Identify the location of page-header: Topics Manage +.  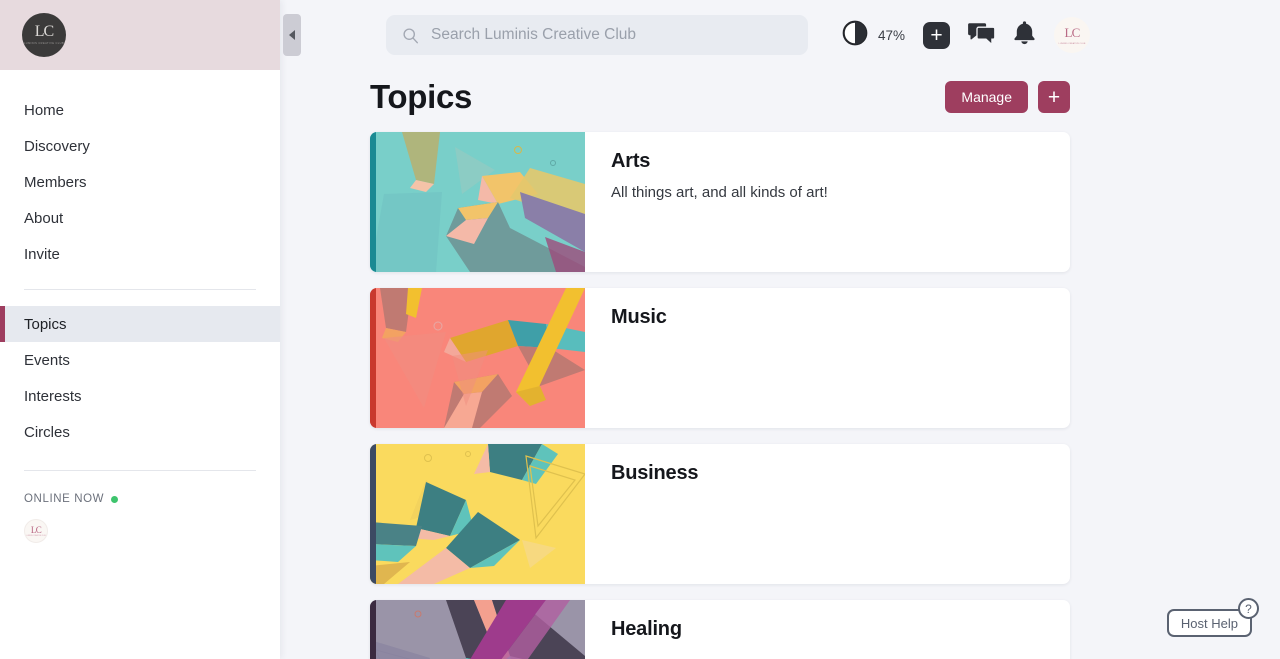
(780, 93).